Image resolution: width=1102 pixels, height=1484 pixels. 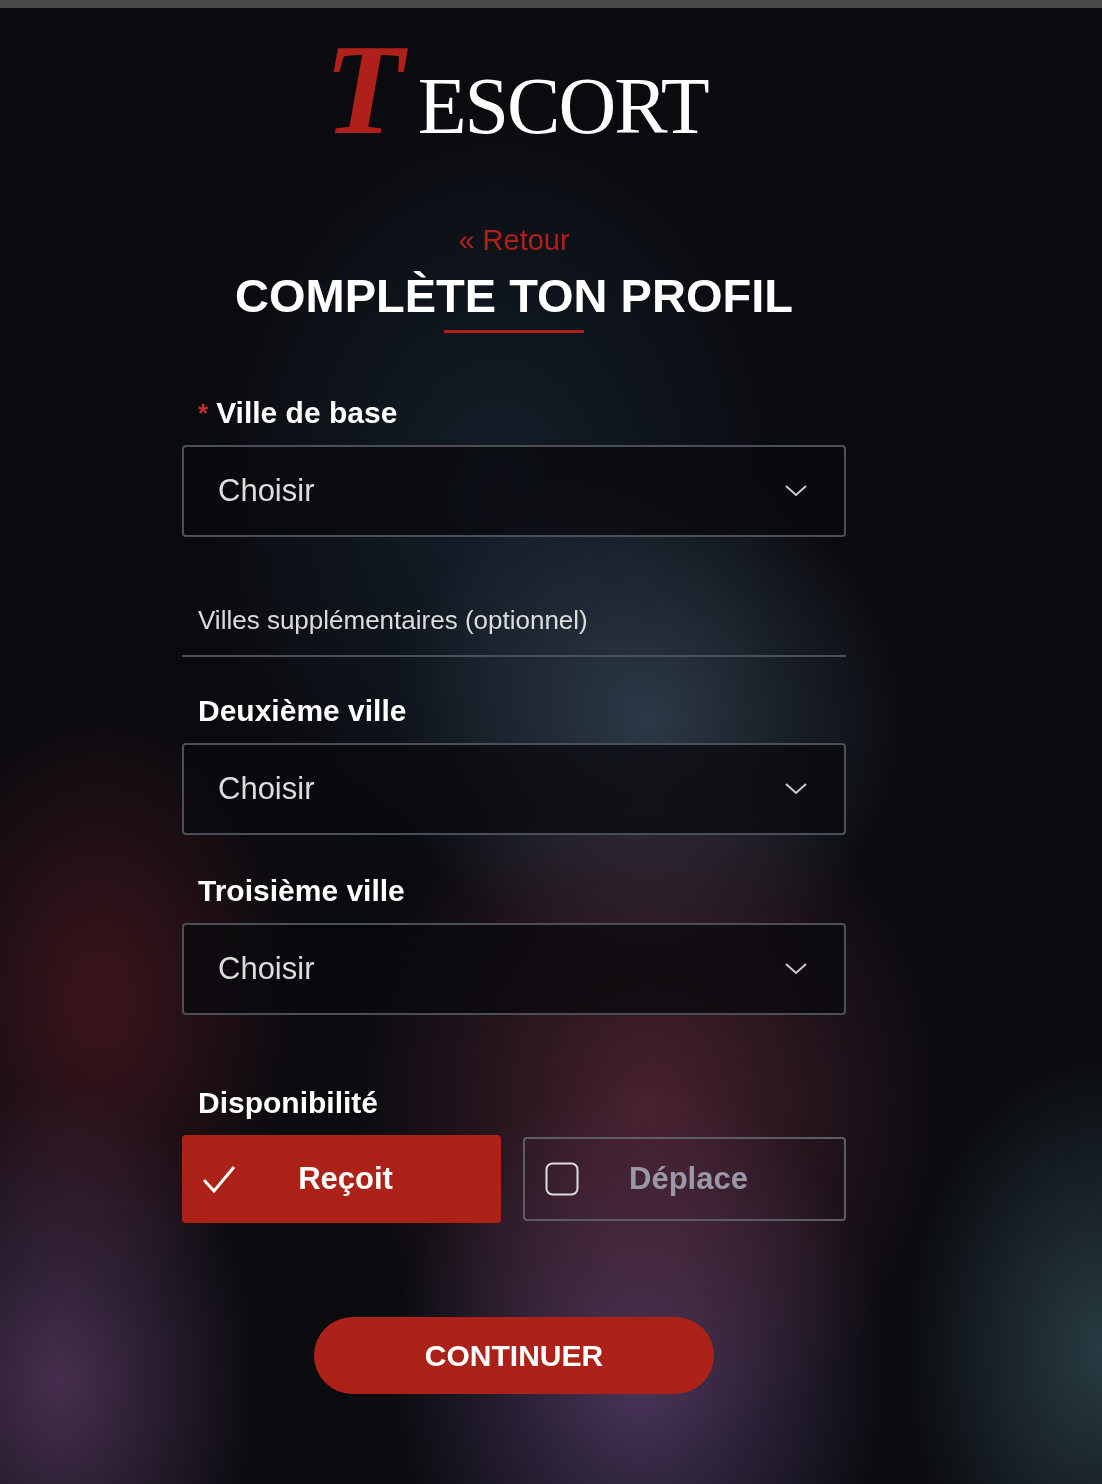 What do you see at coordinates (203, 413) in the screenshot?
I see `required-asterisk: *` at bounding box center [203, 413].